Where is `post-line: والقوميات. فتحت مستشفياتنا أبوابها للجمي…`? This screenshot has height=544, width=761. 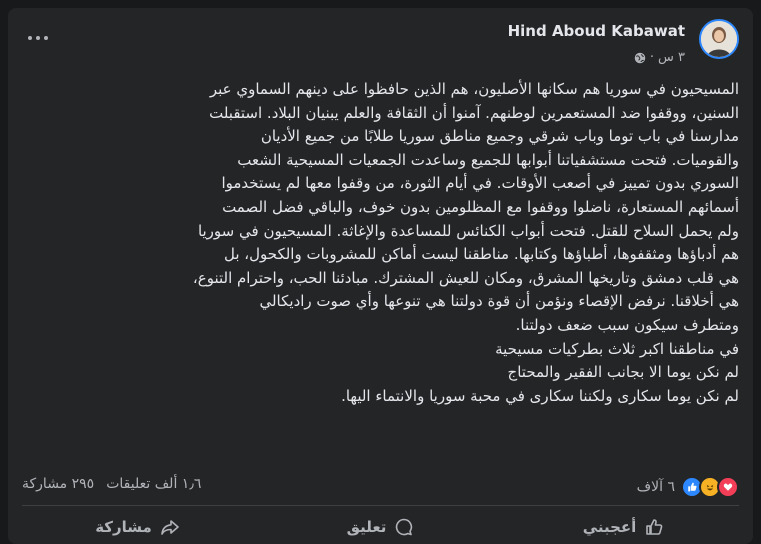 post-line: والقوميات. فتحت مستشفياتنا أبوابها للجمي… is located at coordinates (488, 159).